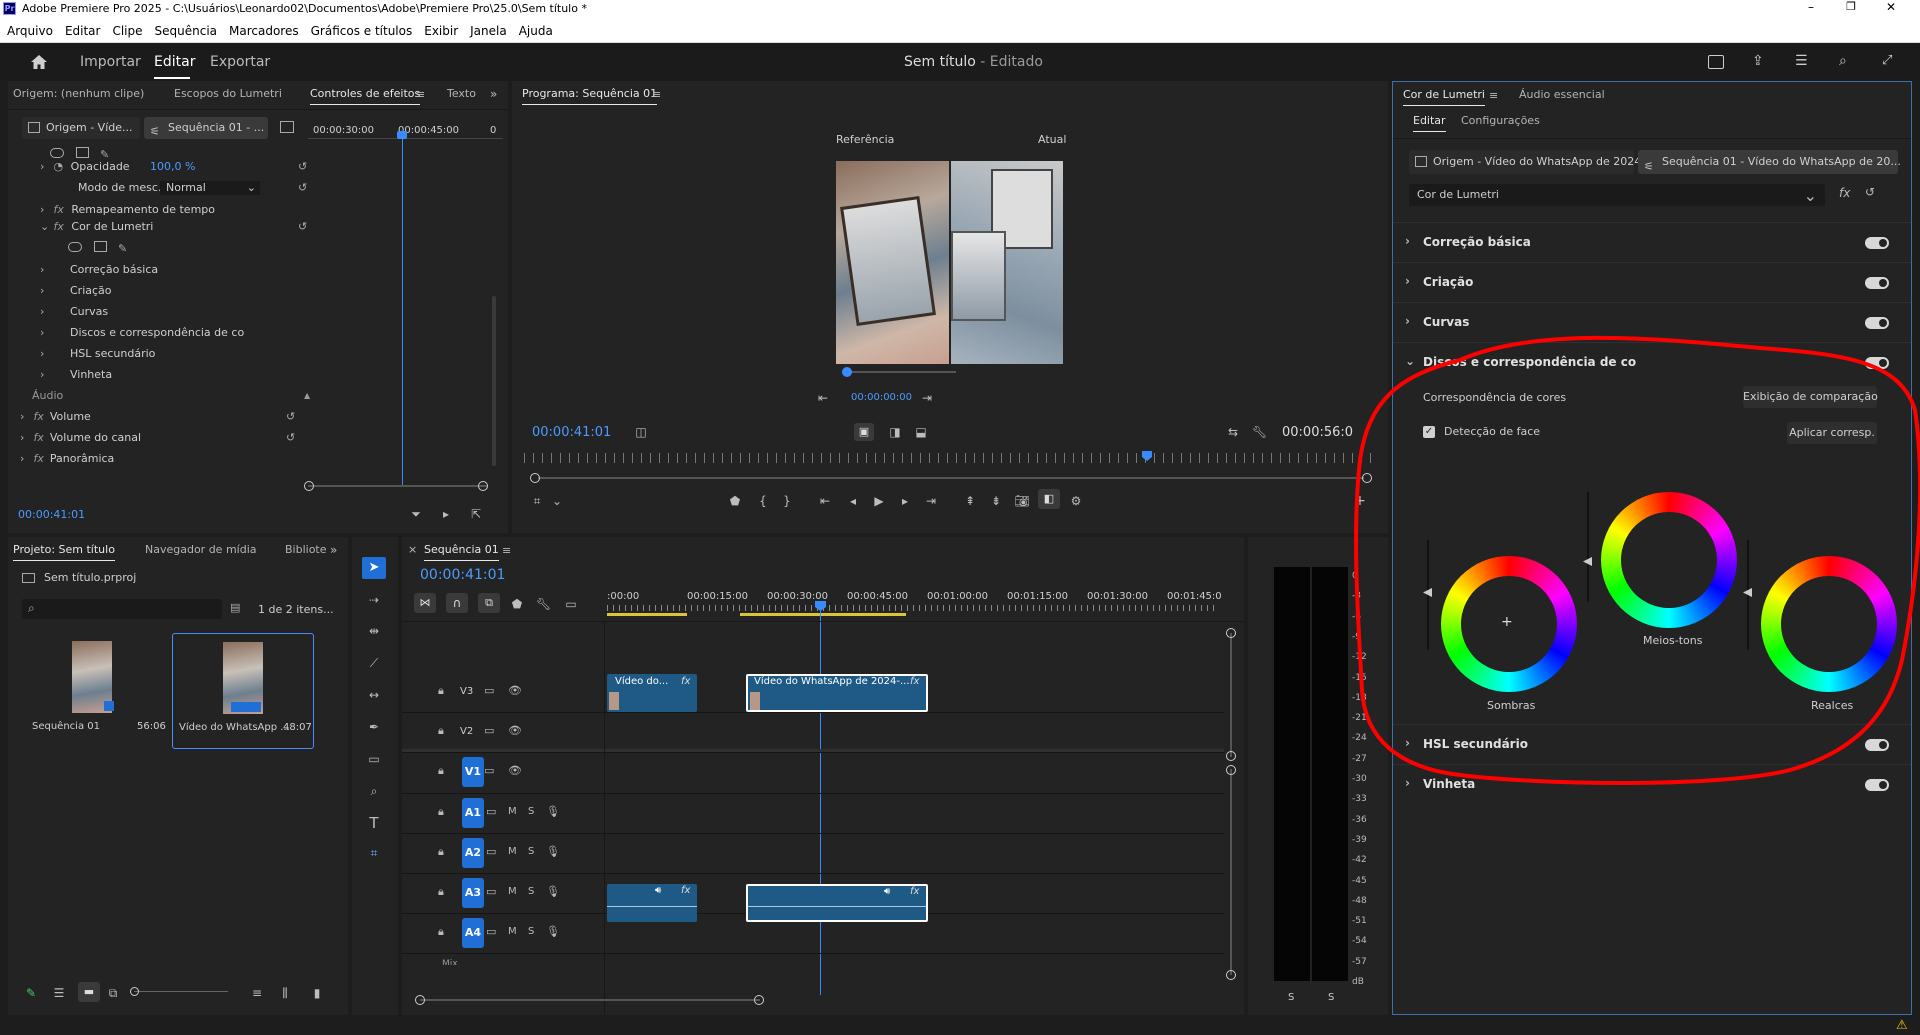 The height and width of the screenshot is (1035, 1920). I want to click on menu-item: Clipe, so click(127, 31).